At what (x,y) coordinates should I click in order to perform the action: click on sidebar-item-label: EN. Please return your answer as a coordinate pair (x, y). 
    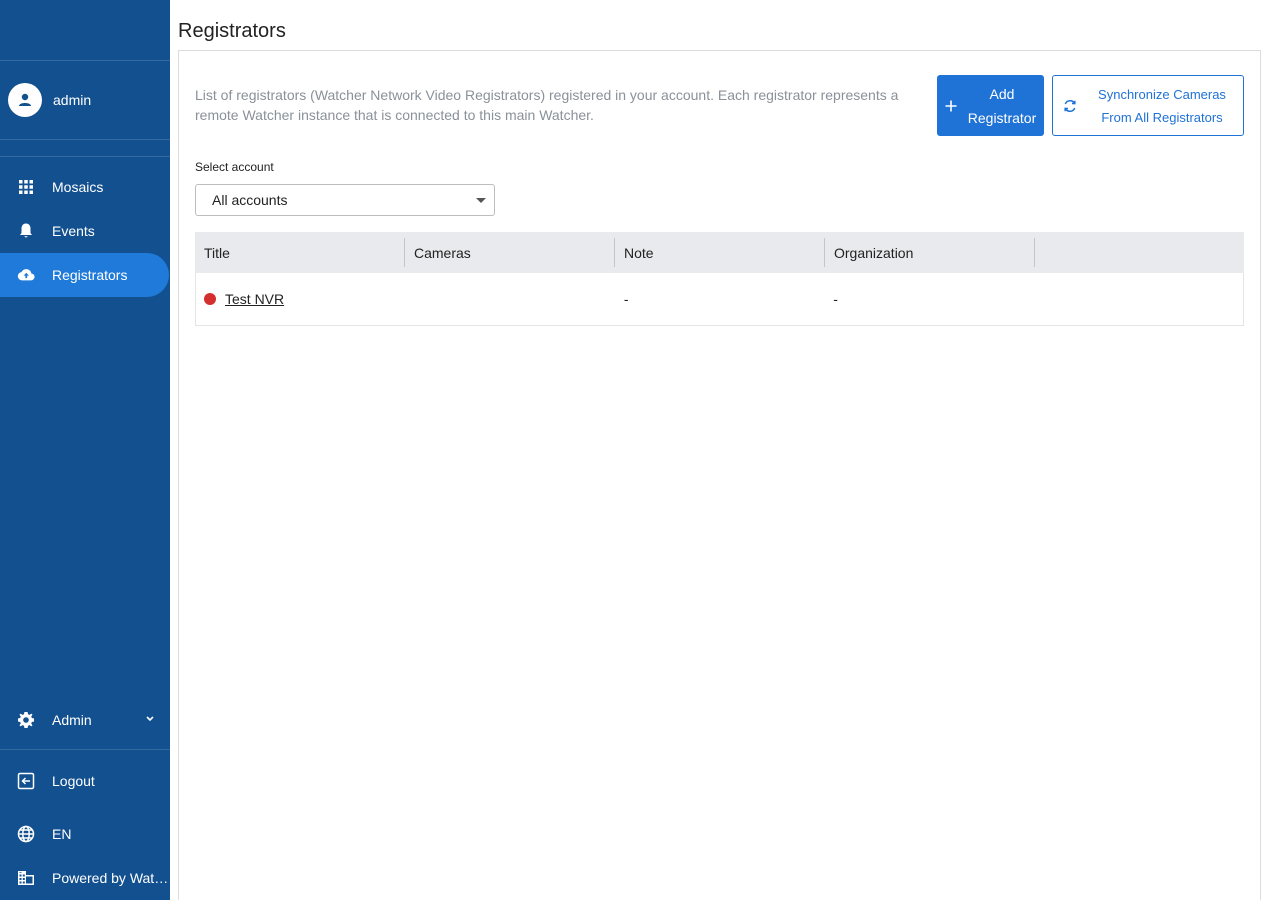
    Looking at the image, I should click on (62, 834).